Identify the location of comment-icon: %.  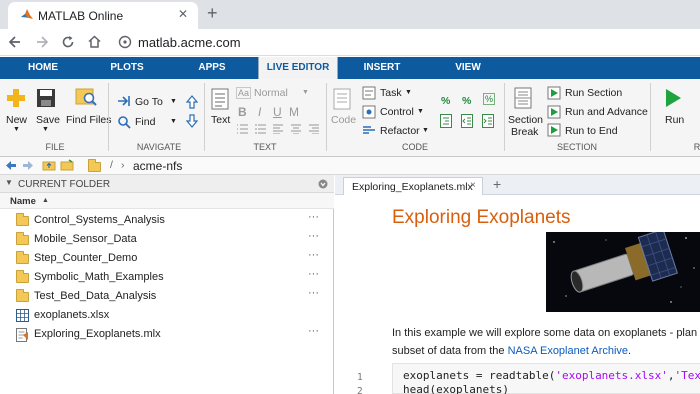
(445, 101).